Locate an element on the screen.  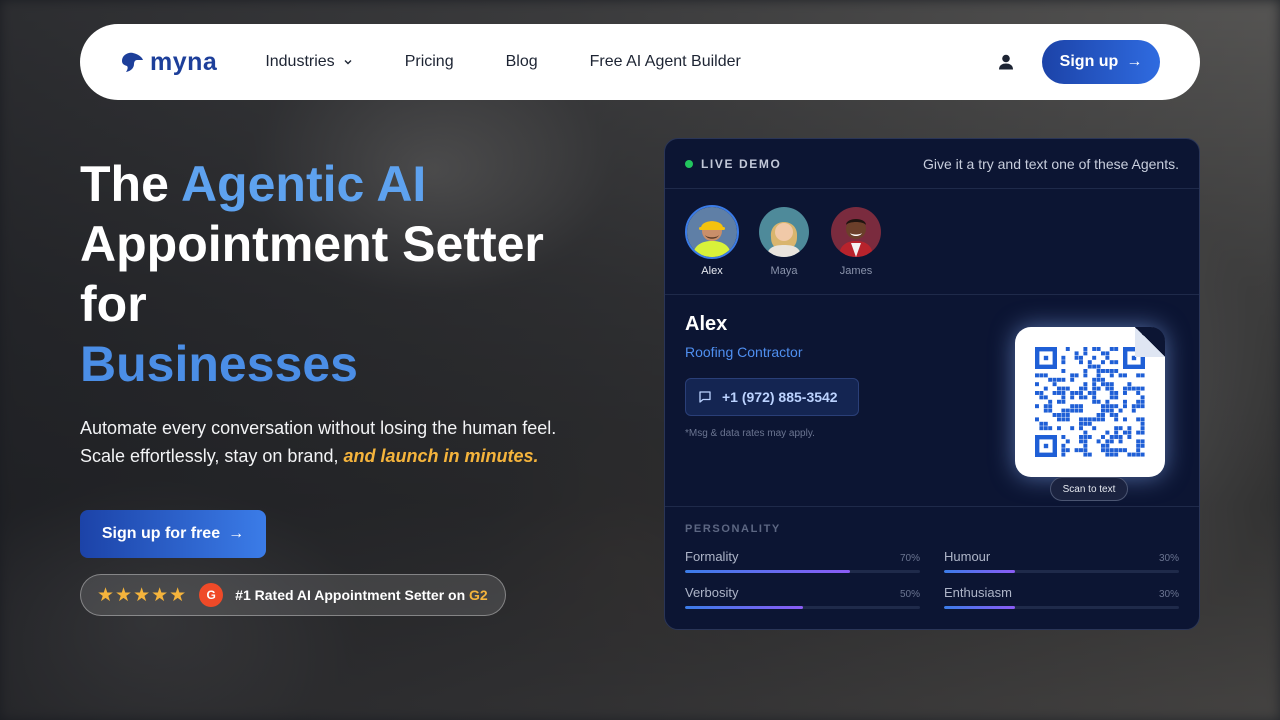
rating-text-main: #1 Rated AI Appointment Setter on is located at coordinates (352, 595).